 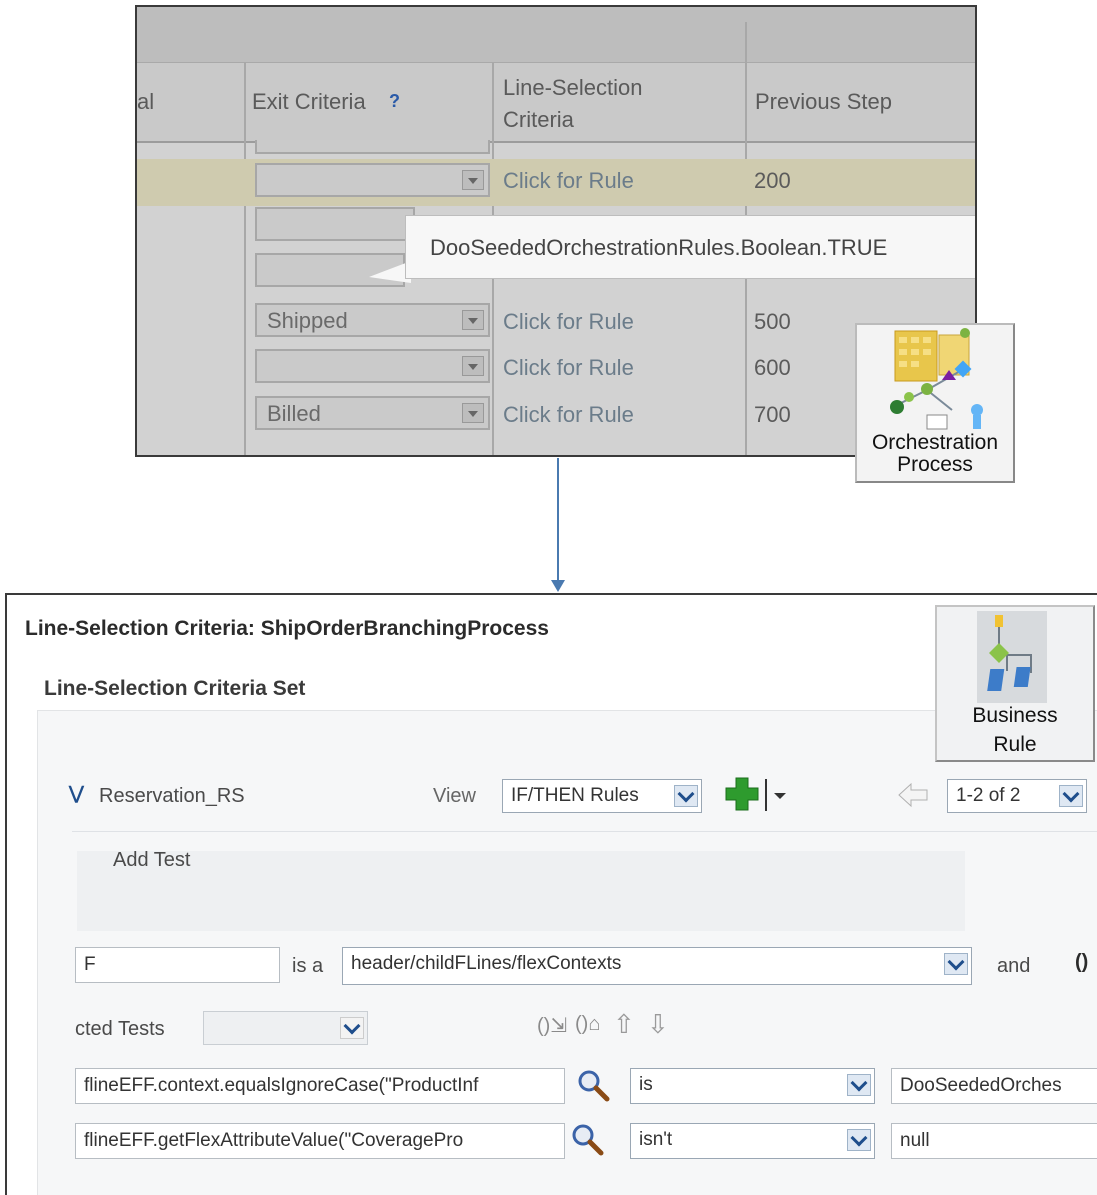 I want to click on previous-step-value: 200, so click(x=772, y=180).